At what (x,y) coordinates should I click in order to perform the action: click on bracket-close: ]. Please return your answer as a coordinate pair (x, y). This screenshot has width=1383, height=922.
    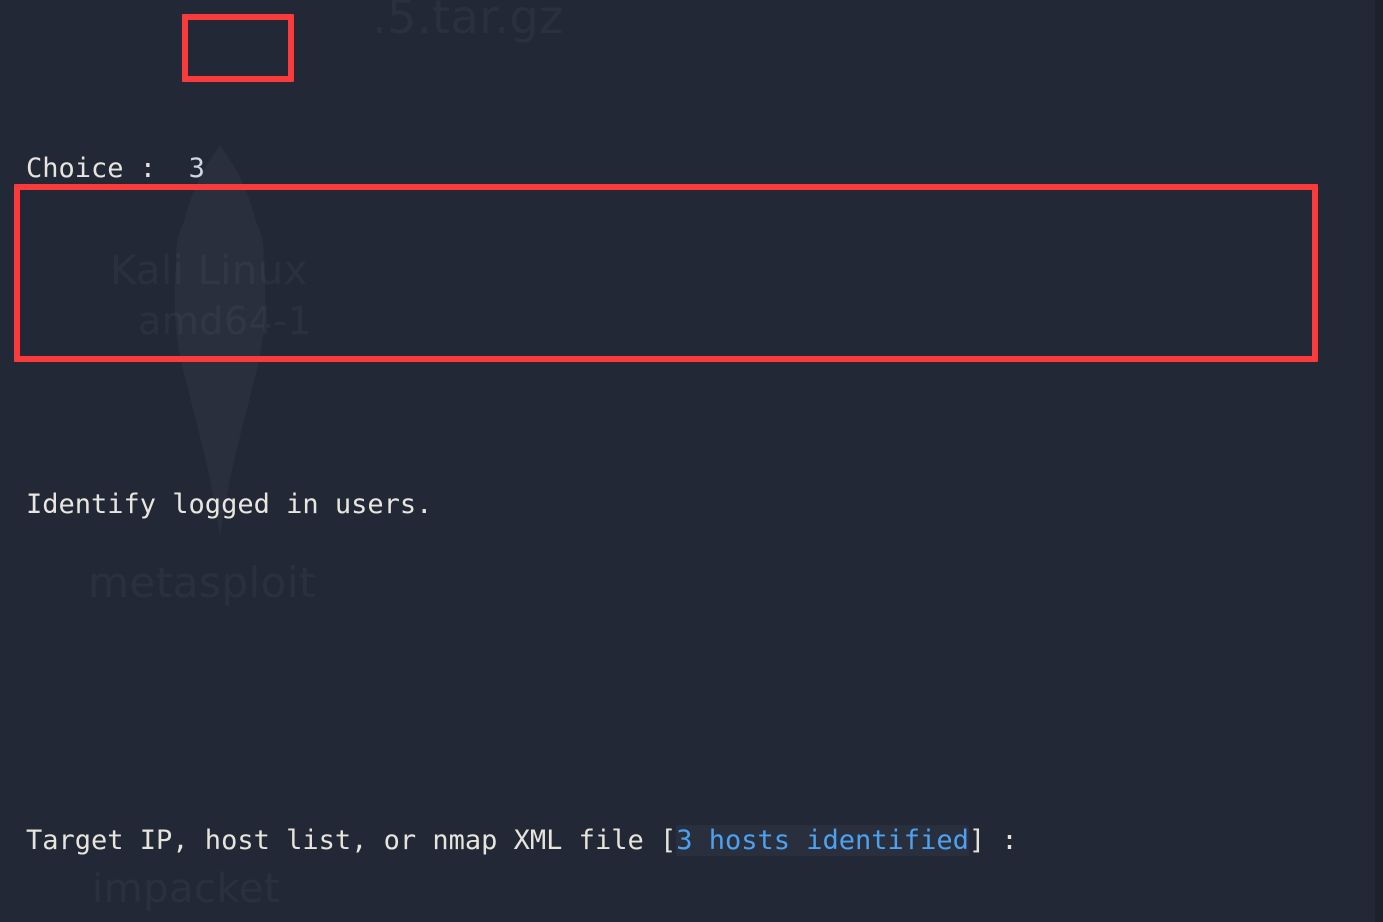
    Looking at the image, I should click on (977, 840).